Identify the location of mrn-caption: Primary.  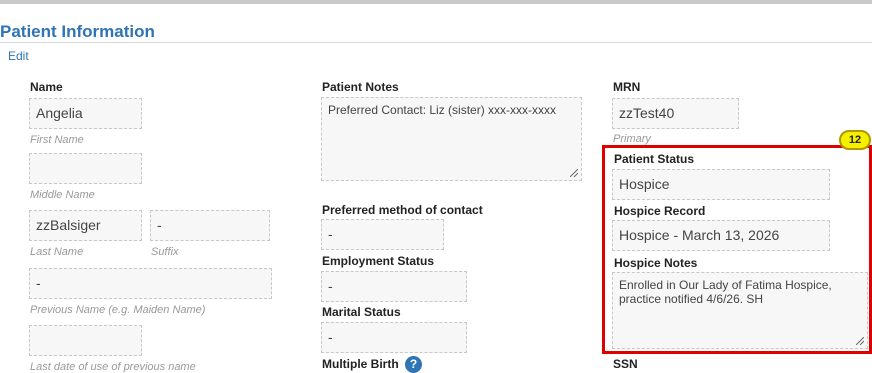
(632, 139).